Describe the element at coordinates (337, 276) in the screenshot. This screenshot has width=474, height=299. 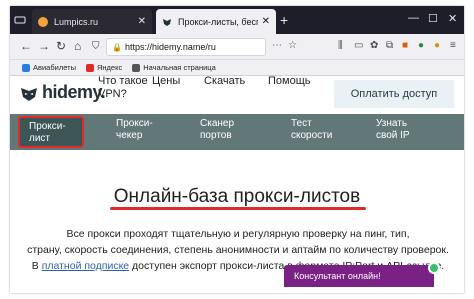
I see `chat-label: Консультант онлайн!` at that location.